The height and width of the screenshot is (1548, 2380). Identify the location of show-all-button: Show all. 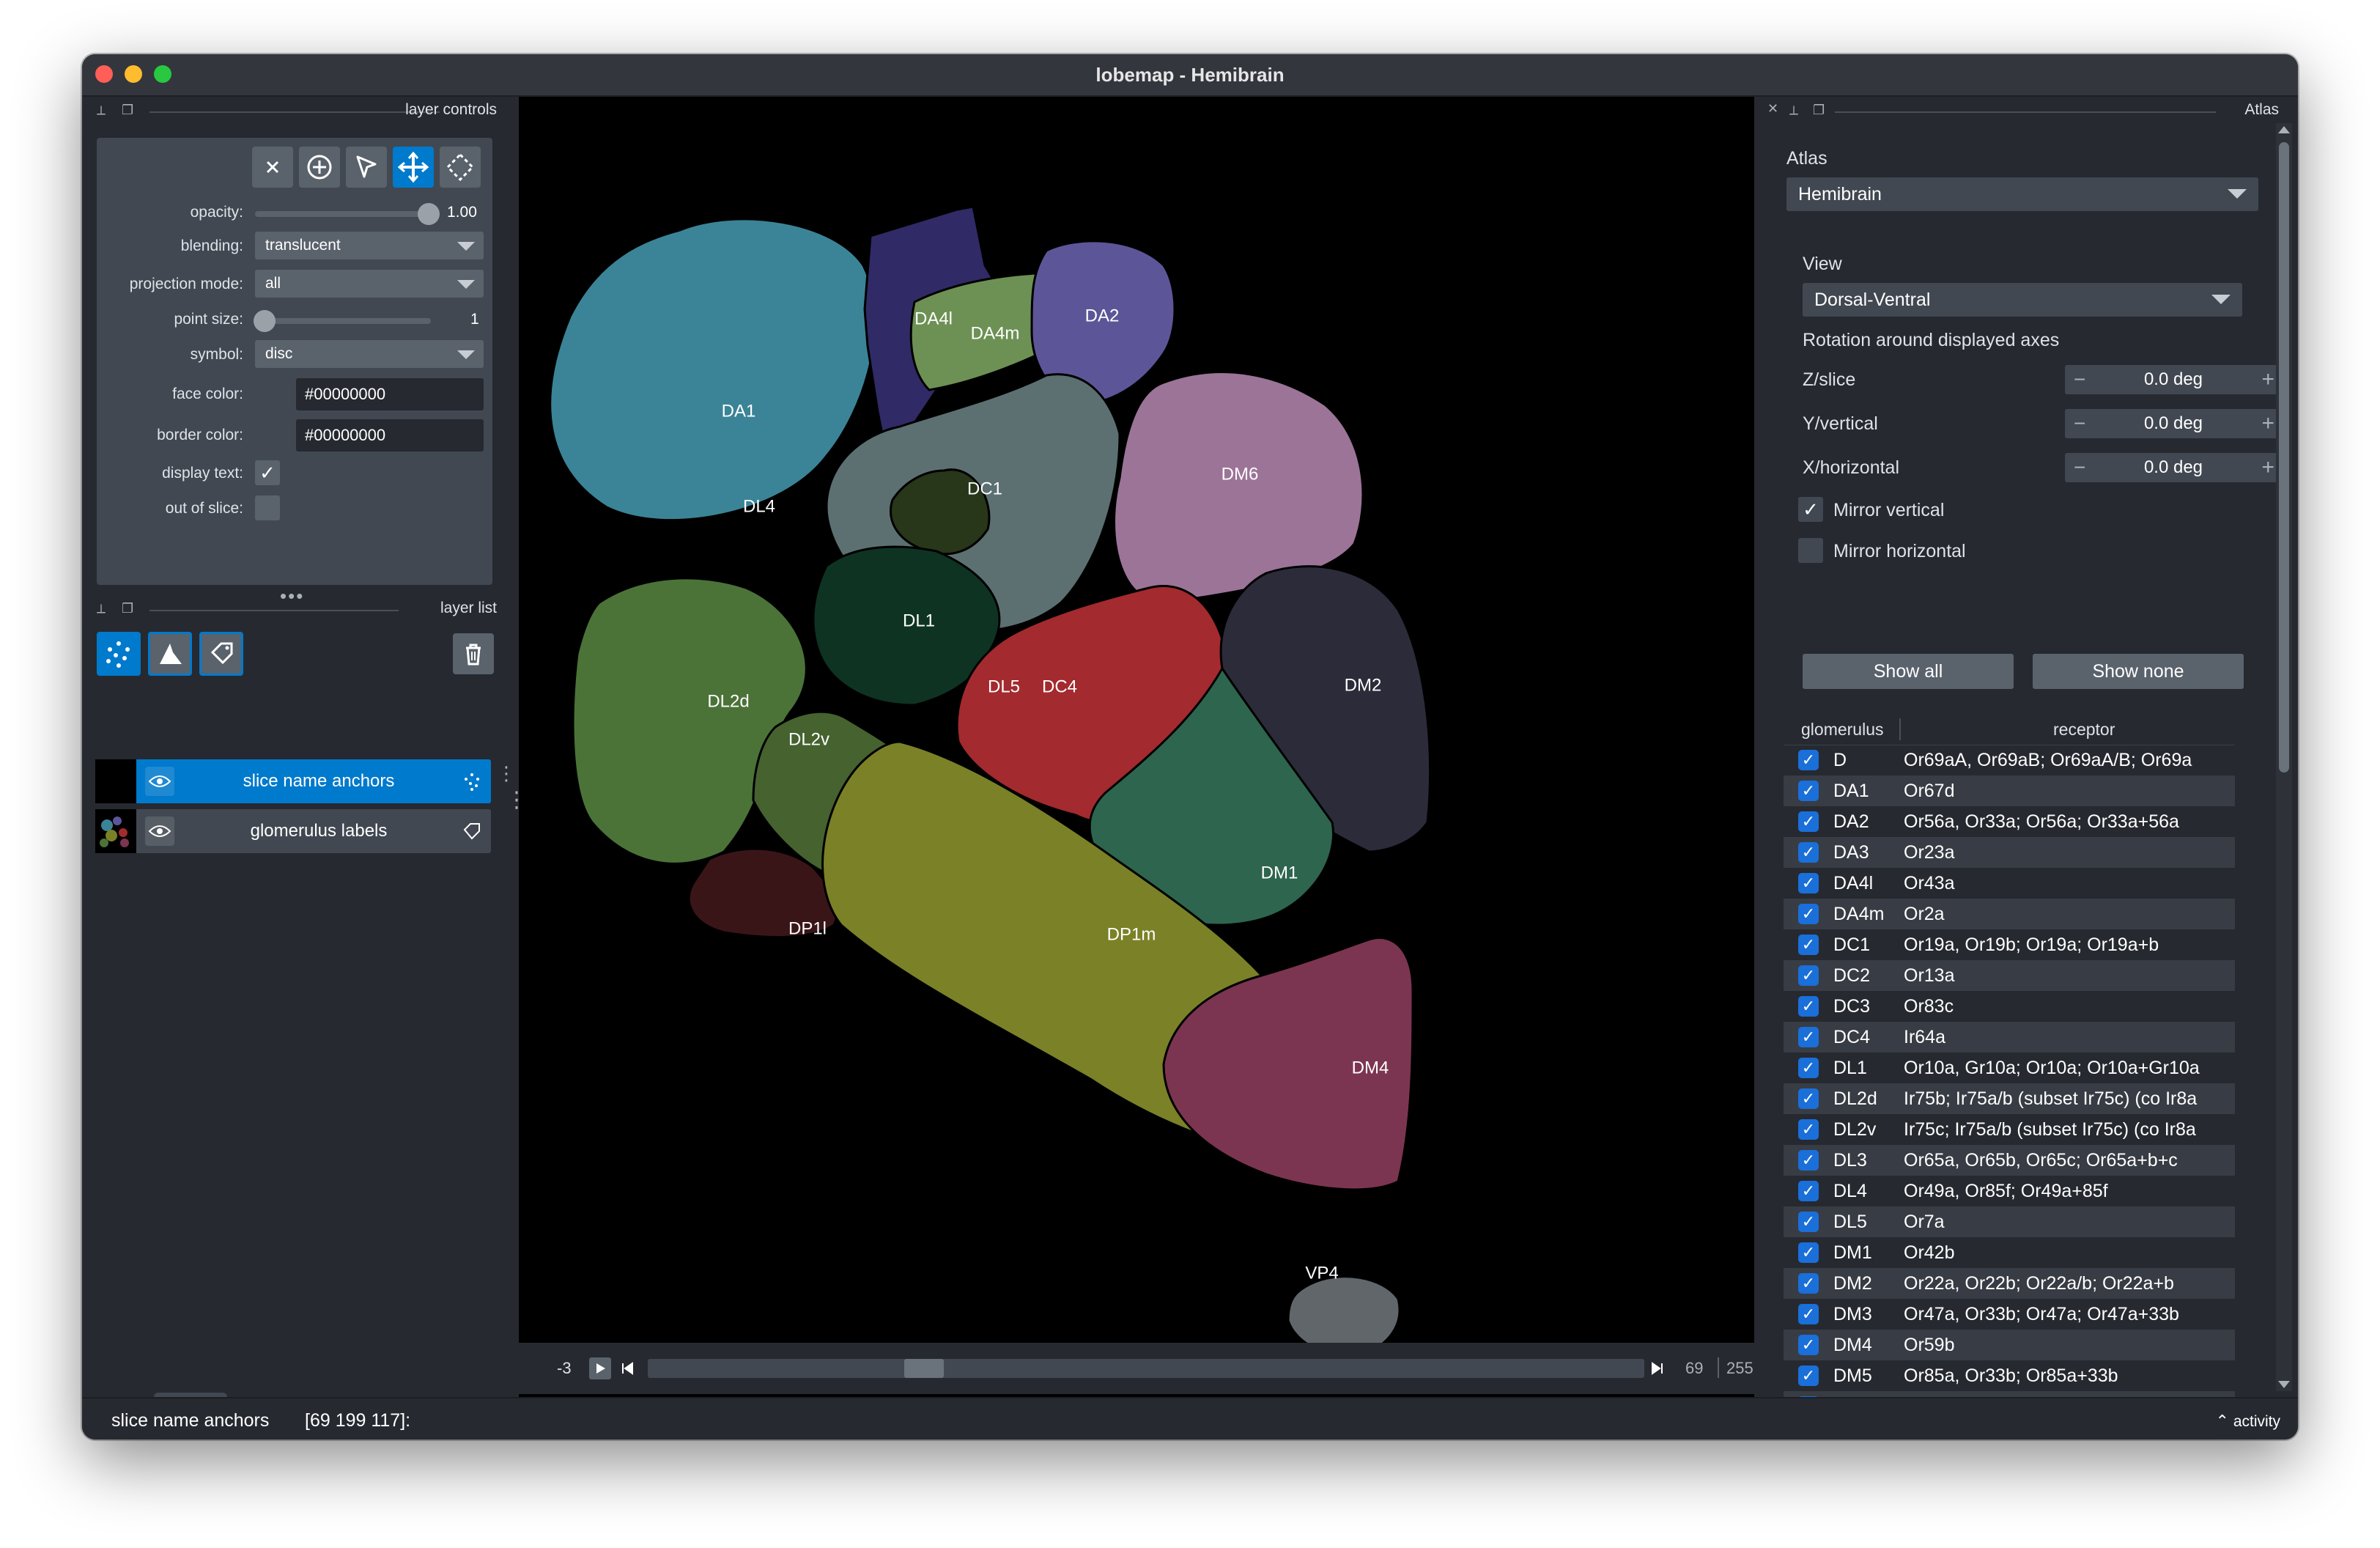
(1908, 671).